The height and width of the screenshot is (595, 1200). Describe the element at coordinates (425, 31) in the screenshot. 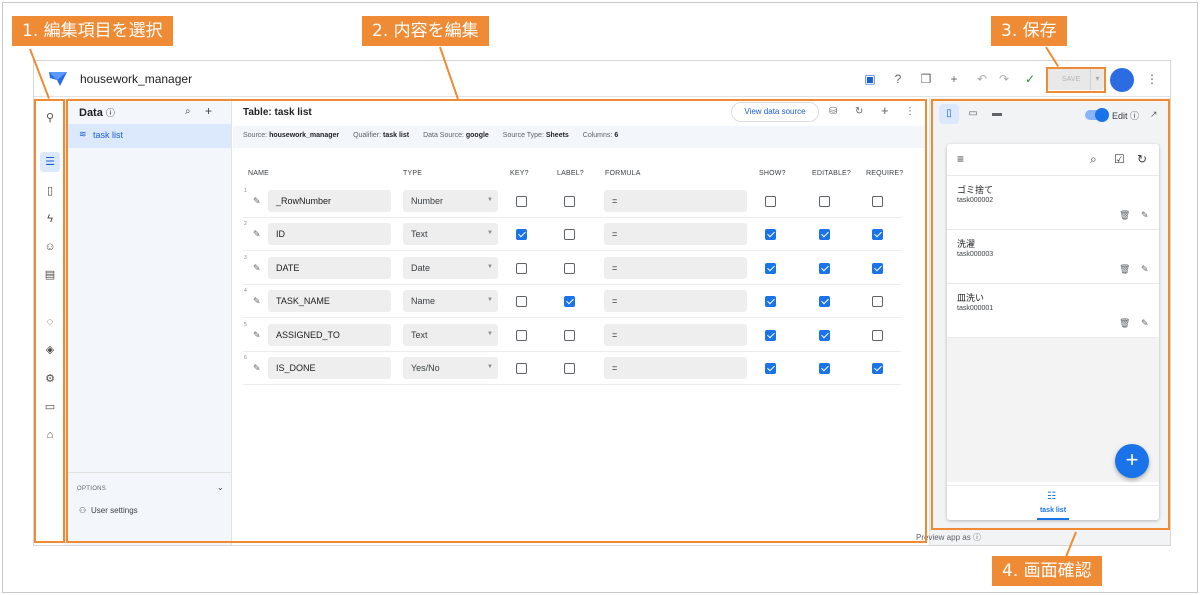

I see `annotation-label-2: 2. 内容を編集` at that location.